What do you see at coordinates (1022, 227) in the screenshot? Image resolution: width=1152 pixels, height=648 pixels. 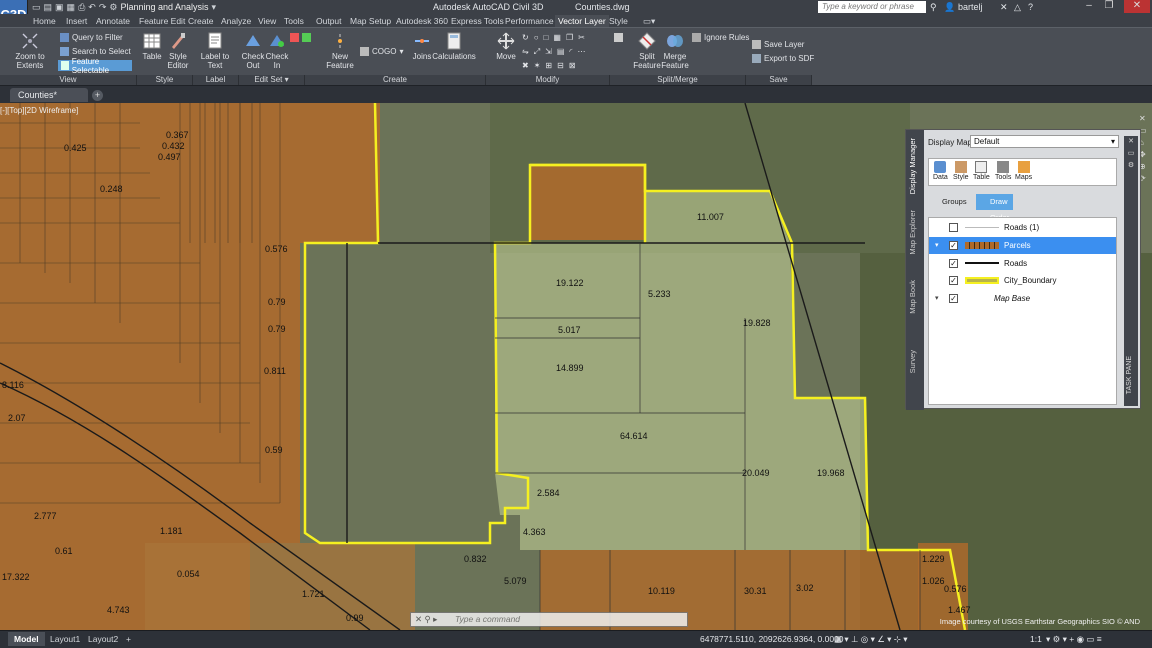 I see `layer-row-roads-1: Roads (1)` at bounding box center [1022, 227].